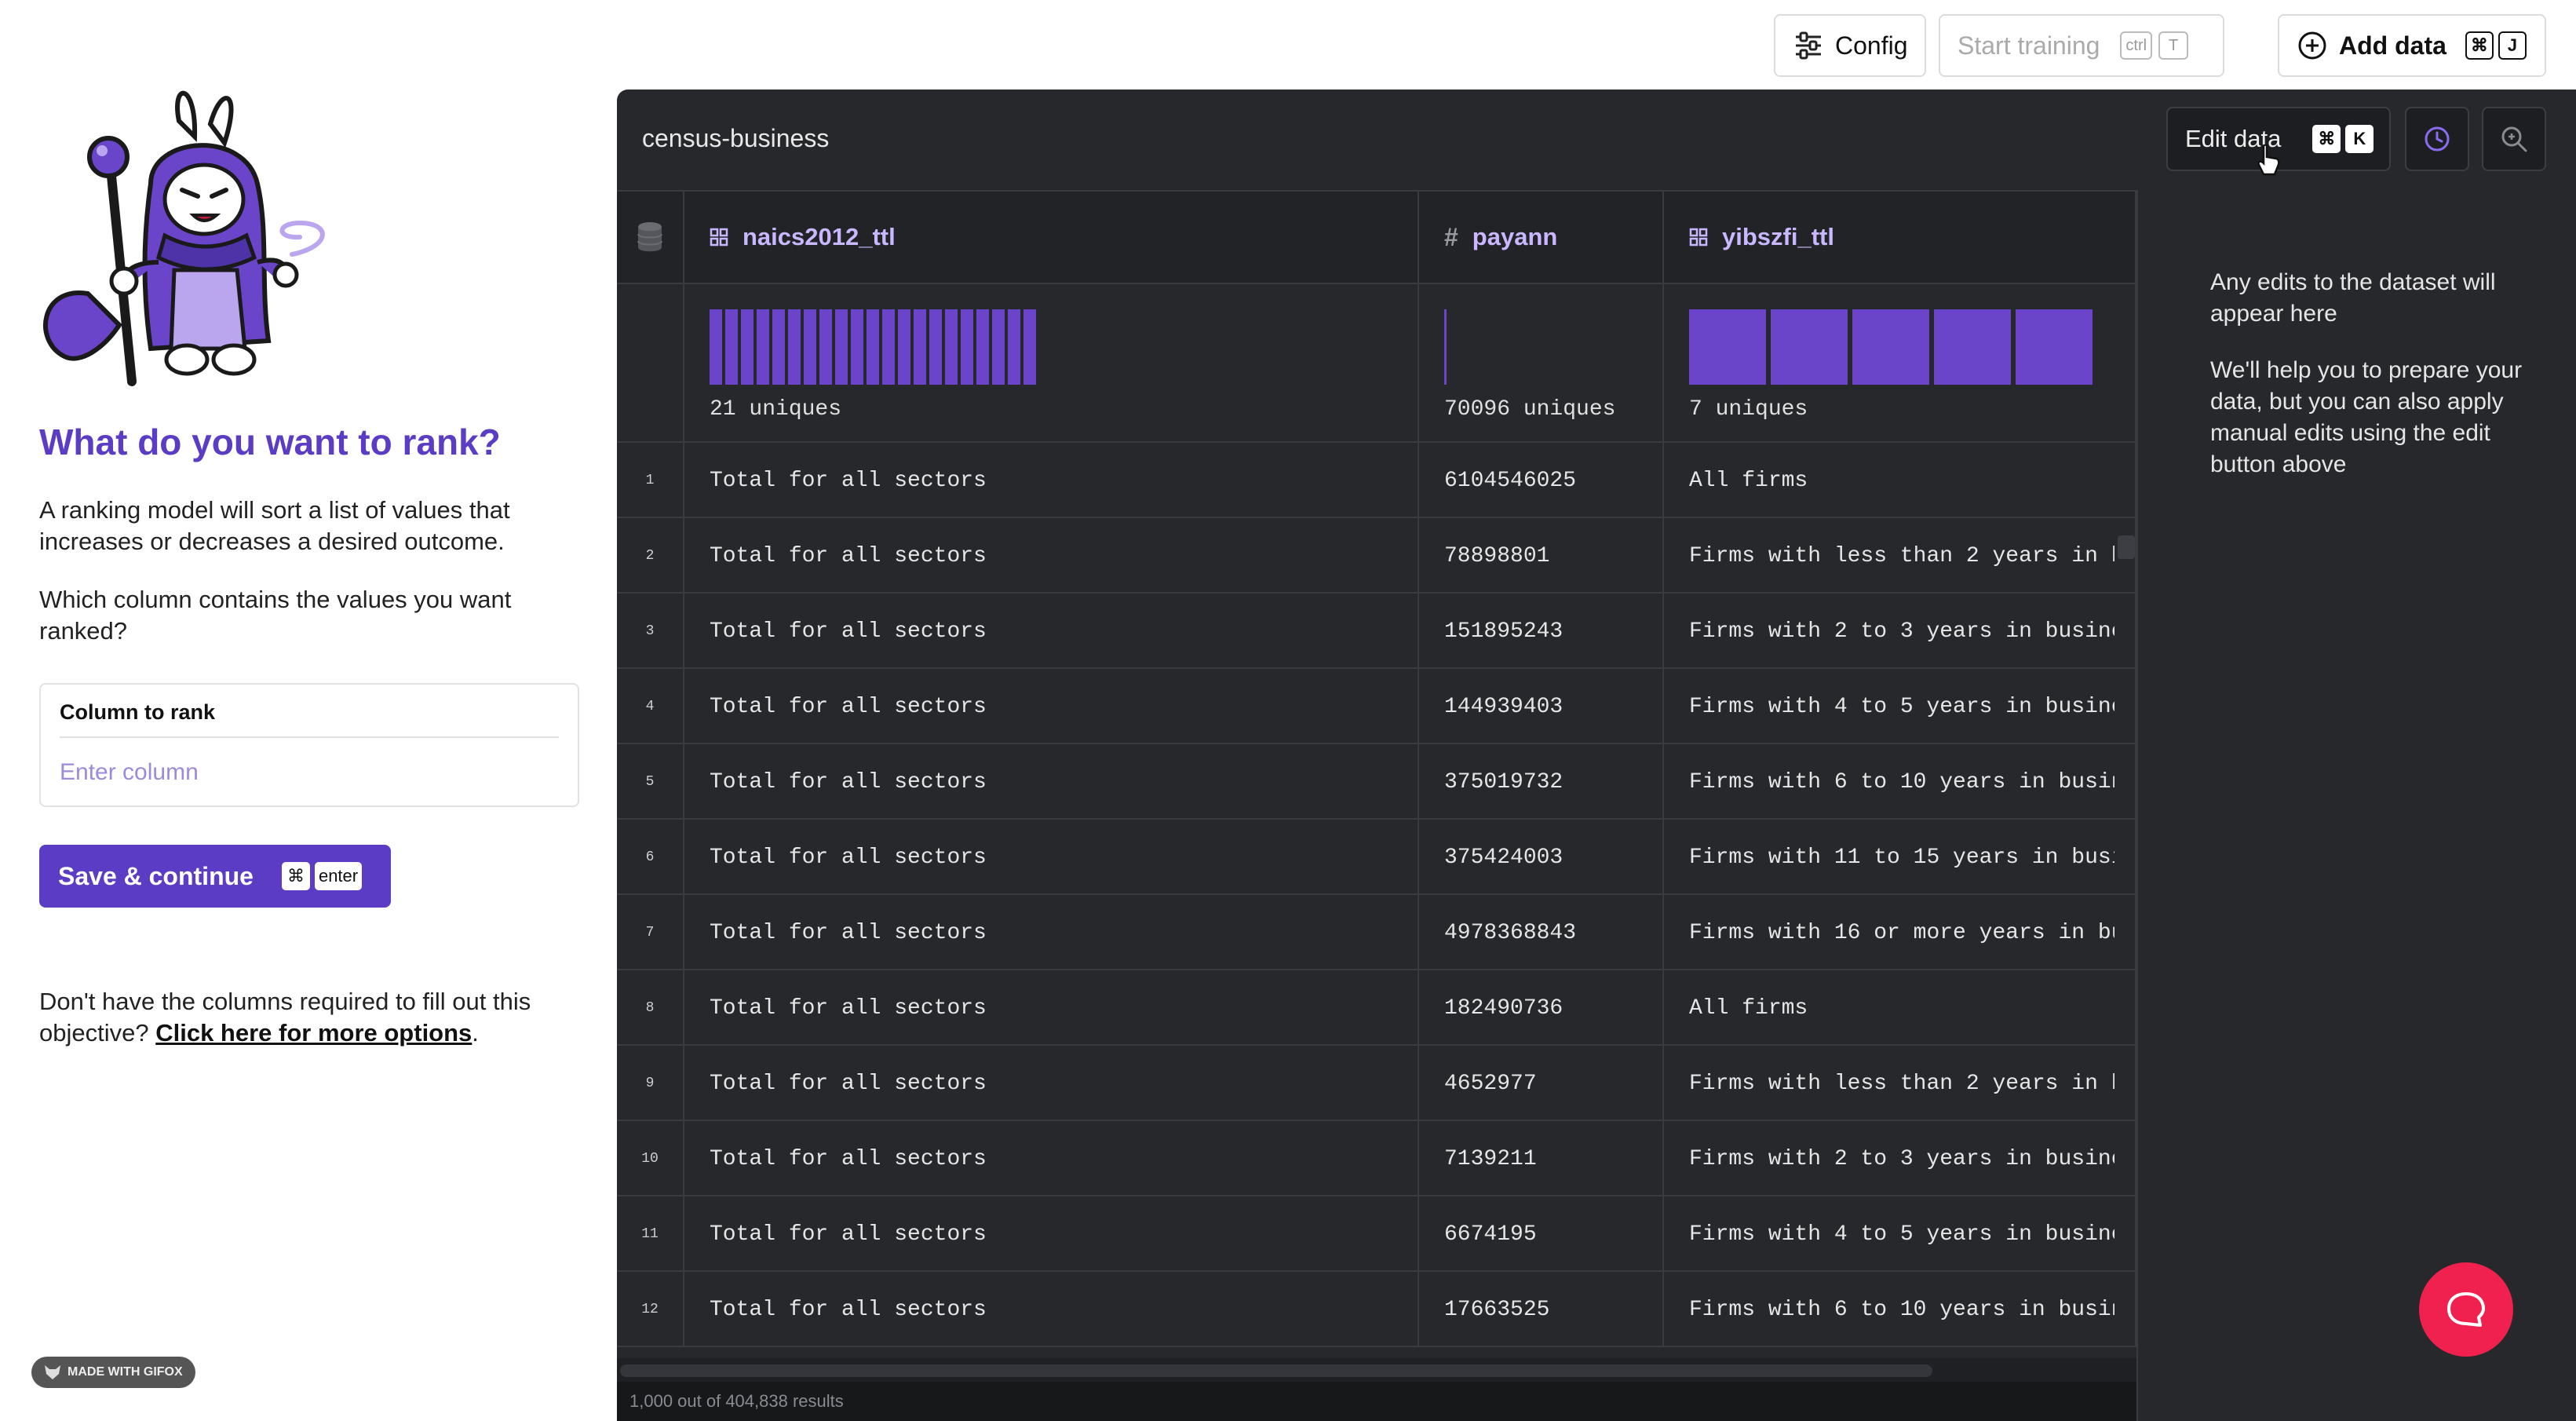 This screenshot has width=2576, height=1421. What do you see at coordinates (1541, 932) in the screenshot?
I see `cell-payann: 4978368843` at bounding box center [1541, 932].